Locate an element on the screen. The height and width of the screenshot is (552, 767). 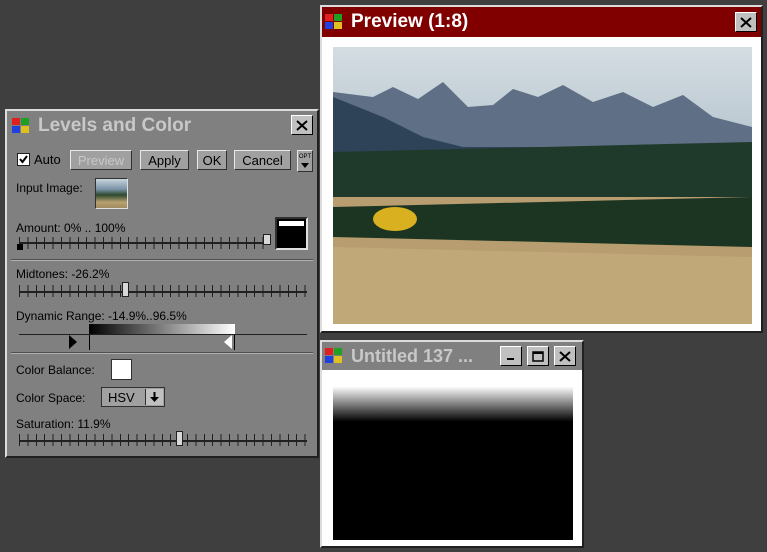
preview-titlebar: Preview (1:8) is located at coordinates (541, 22).